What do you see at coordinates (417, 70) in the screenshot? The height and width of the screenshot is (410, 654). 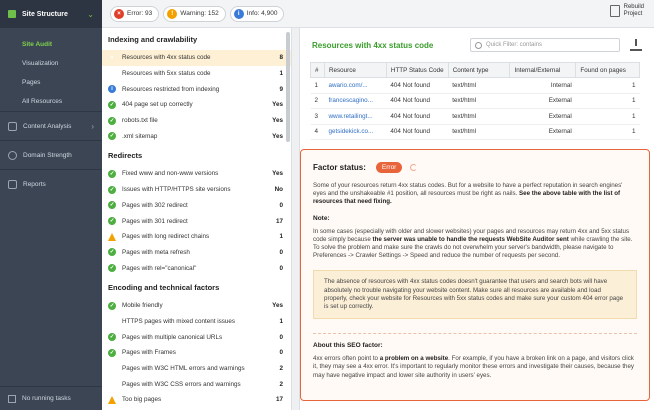 I see `column-header-status-code: HTTP Status Code` at bounding box center [417, 70].